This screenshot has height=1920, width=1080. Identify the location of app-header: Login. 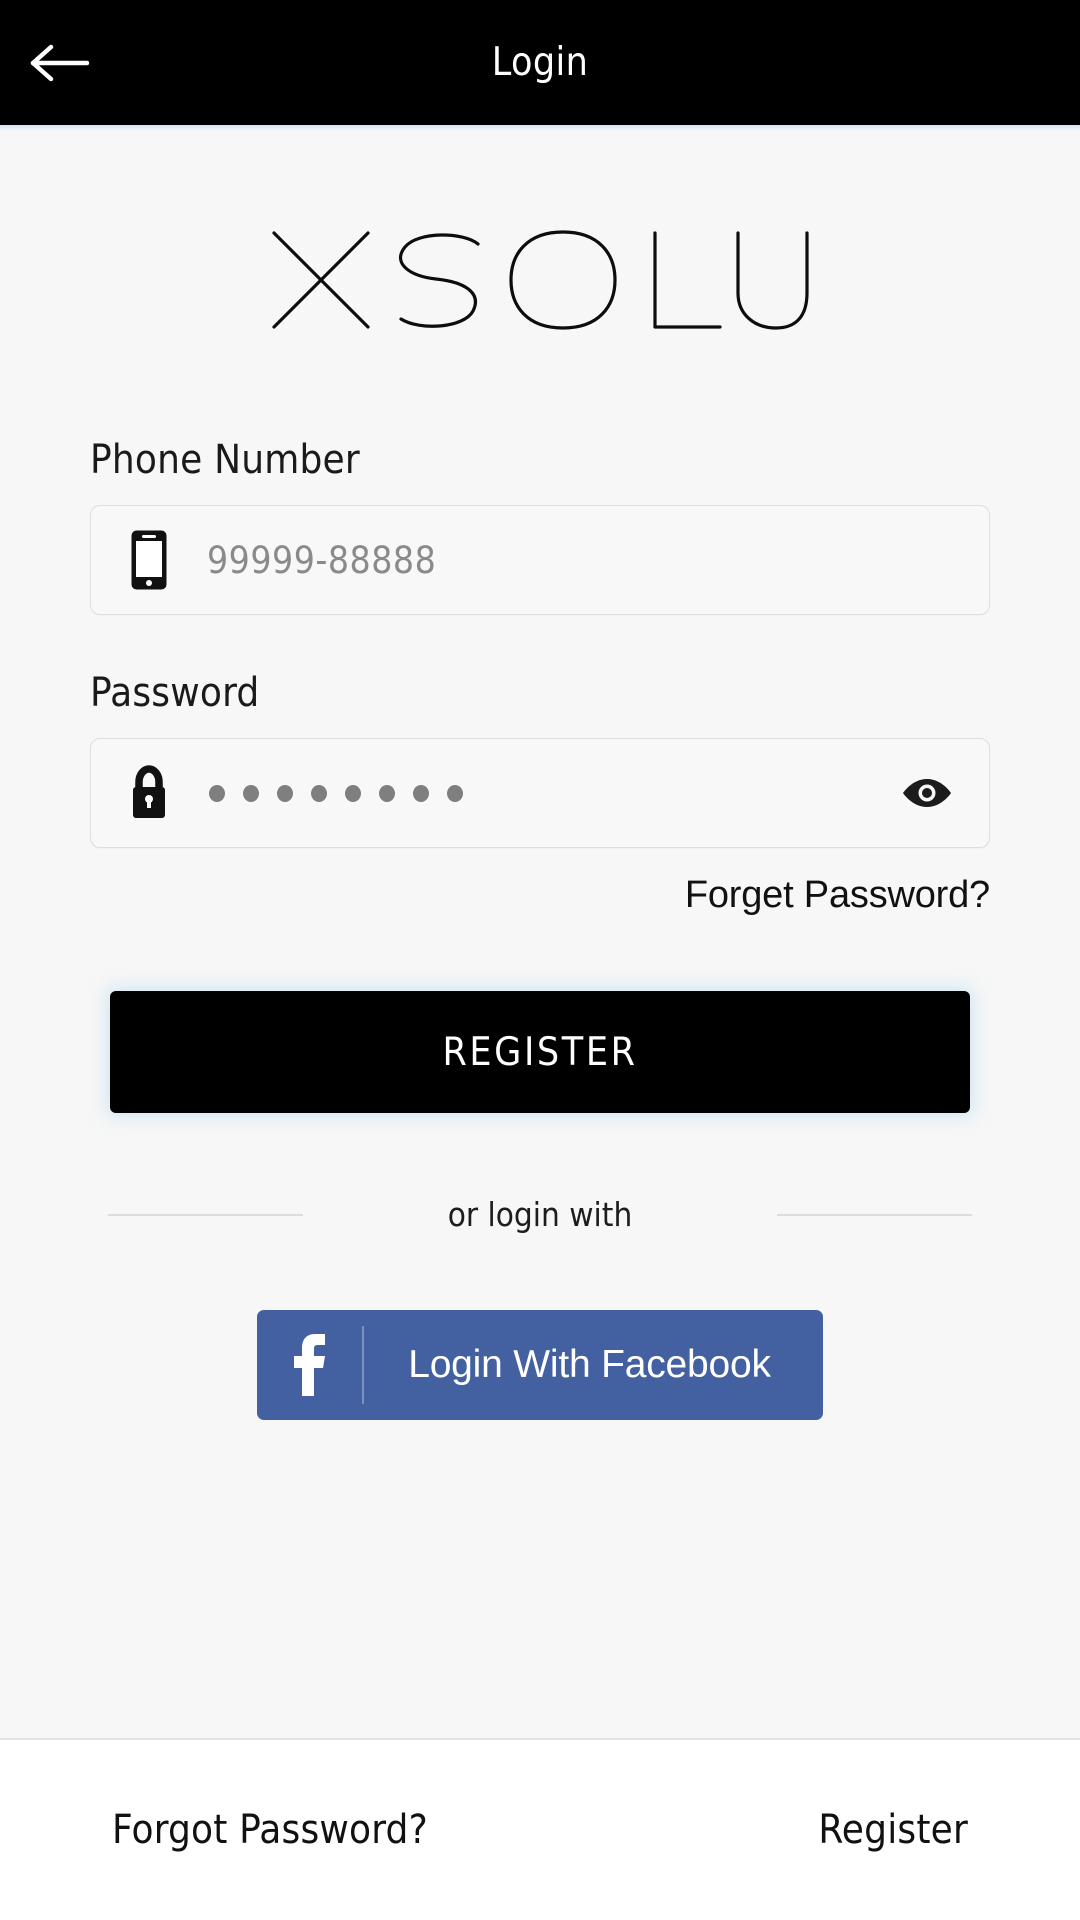
(540, 62).